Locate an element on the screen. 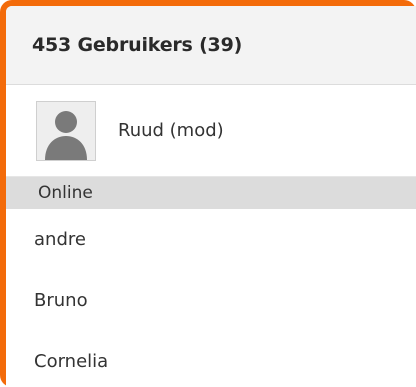 The image size is (416, 387). user-name: Cornelia is located at coordinates (71, 361).